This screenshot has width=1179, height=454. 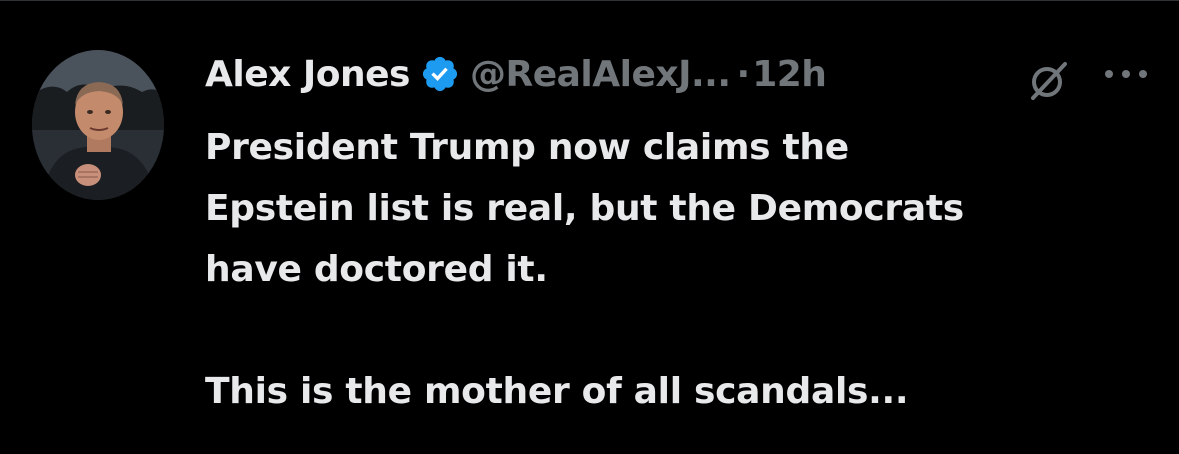 What do you see at coordinates (685, 330) in the screenshot?
I see `paragraph-break` at bounding box center [685, 330].